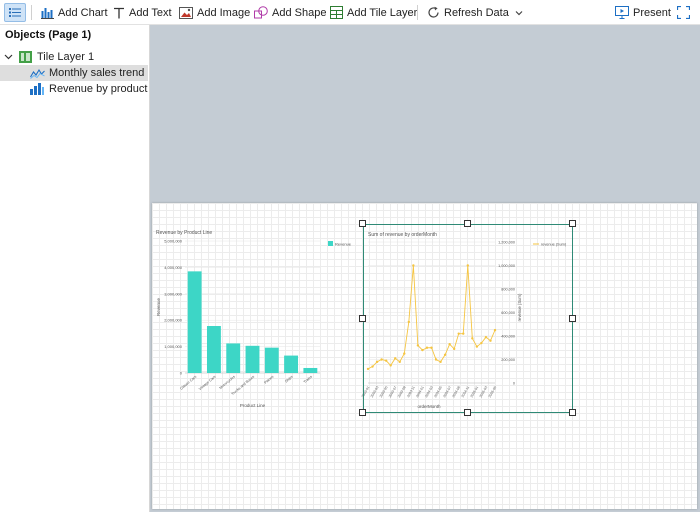 The image size is (700, 512). I want to click on fullscreen-icon, so click(683, 12).